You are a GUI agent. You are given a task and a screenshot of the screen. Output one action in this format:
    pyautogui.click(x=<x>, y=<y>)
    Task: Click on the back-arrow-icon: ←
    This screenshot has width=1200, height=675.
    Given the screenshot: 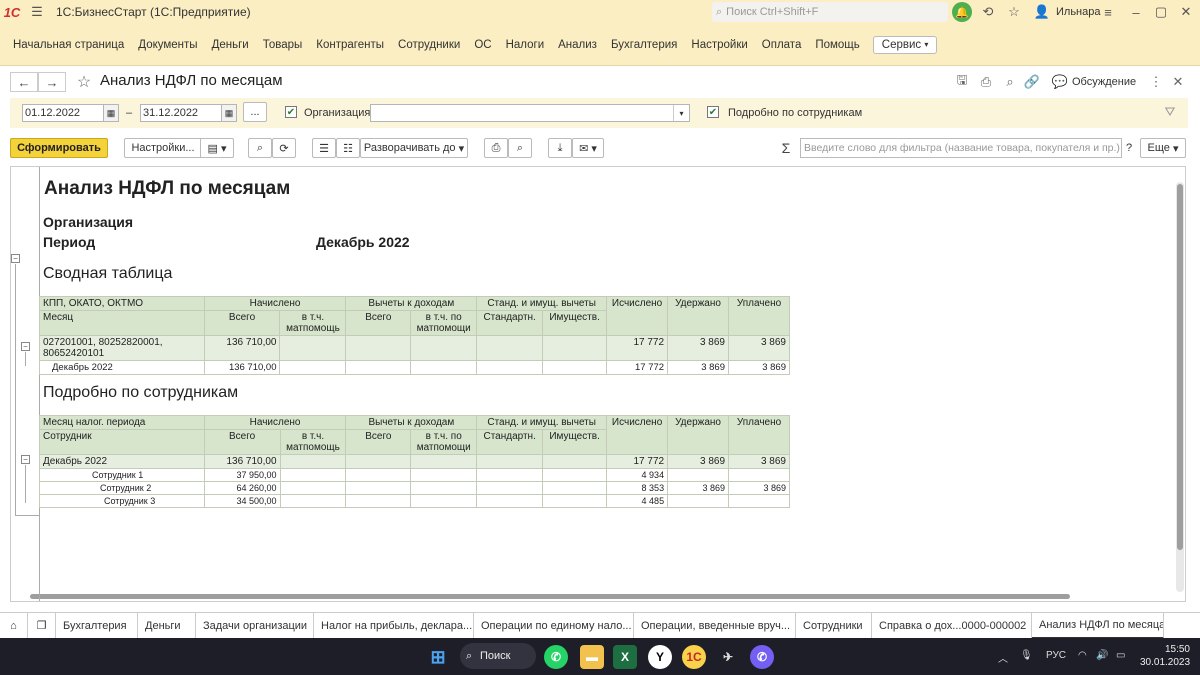 What is the action you would take?
    pyautogui.click(x=24, y=82)
    